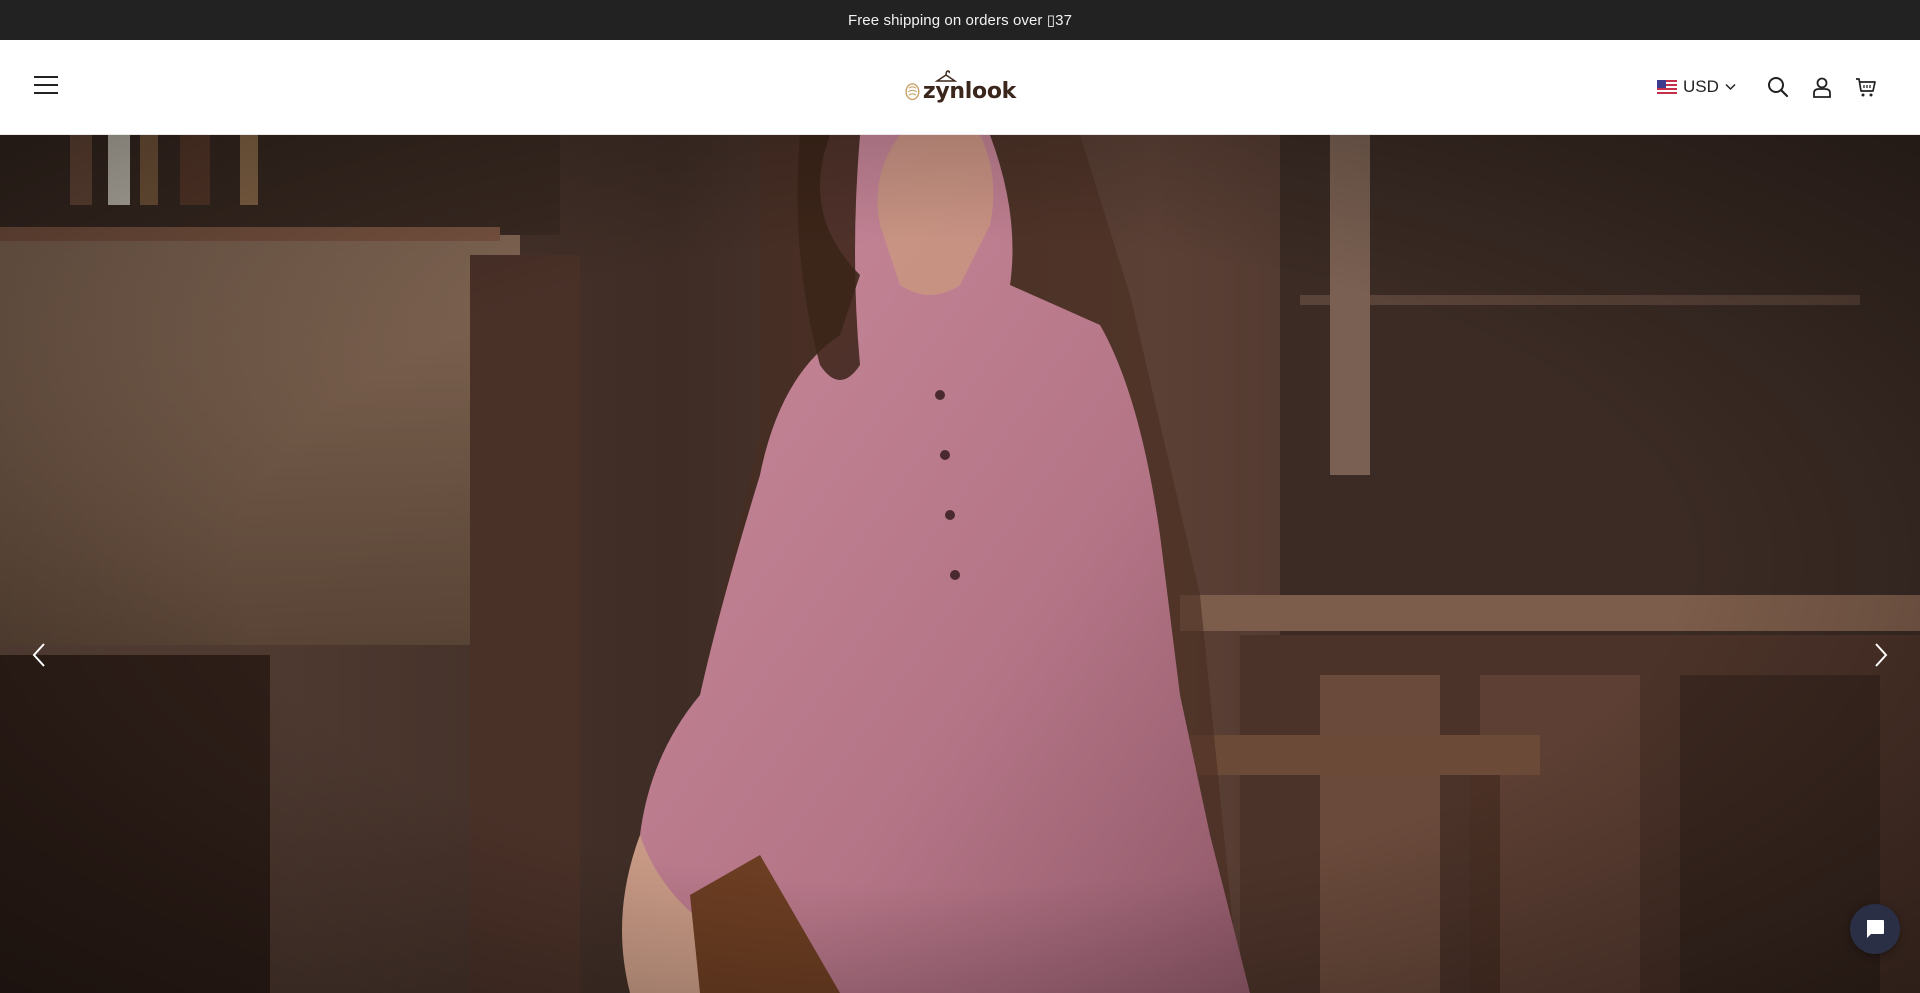  Describe the element at coordinates (39, 655) in the screenshot. I see `chevron-left-icon` at that location.